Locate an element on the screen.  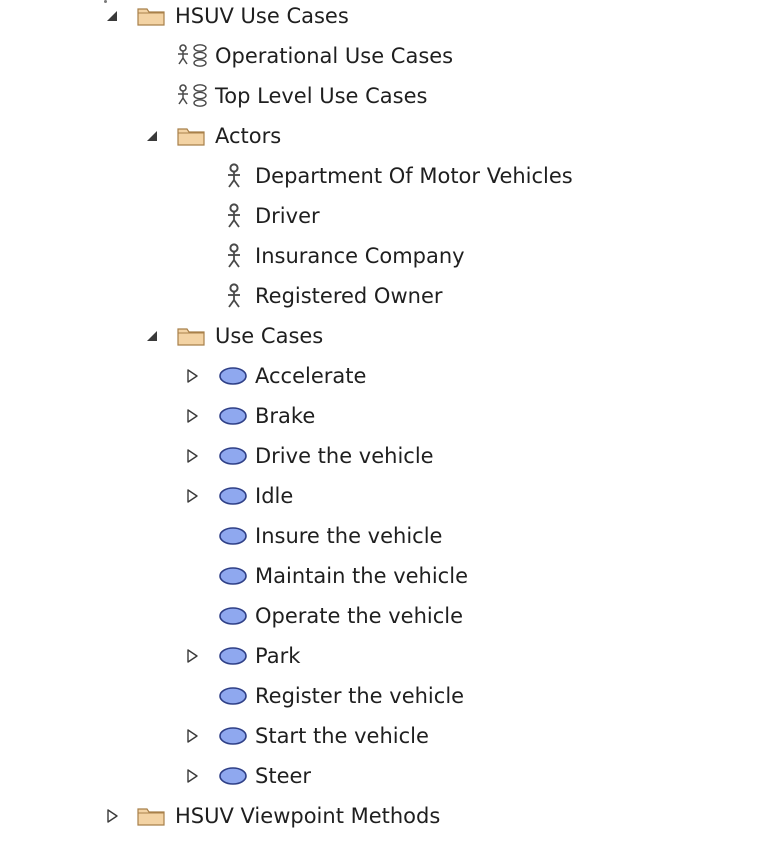
tree-item-hsuv-viewpoint-methods: HSUV Viewpoint Methods is located at coordinates (288, 816).